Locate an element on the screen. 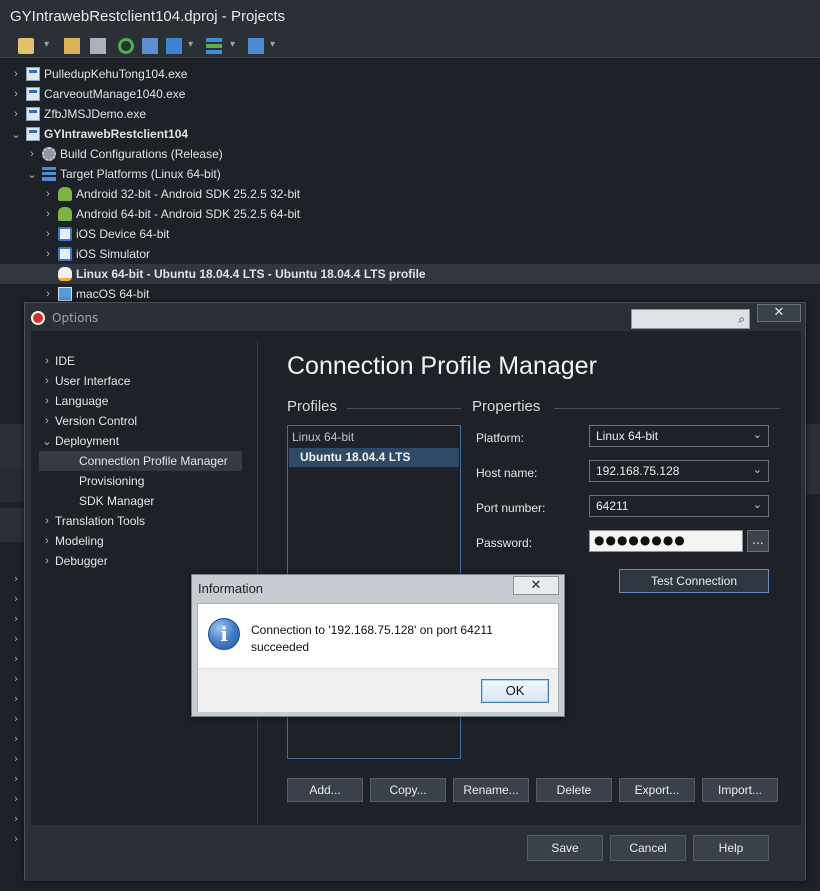  build-icon is located at coordinates (150, 46).